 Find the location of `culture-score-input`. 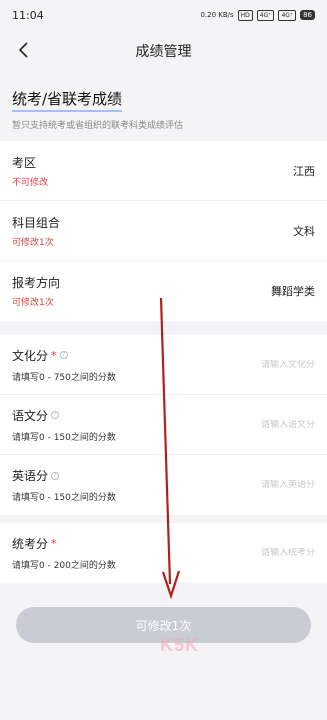

culture-score-input is located at coordinates (260, 364).